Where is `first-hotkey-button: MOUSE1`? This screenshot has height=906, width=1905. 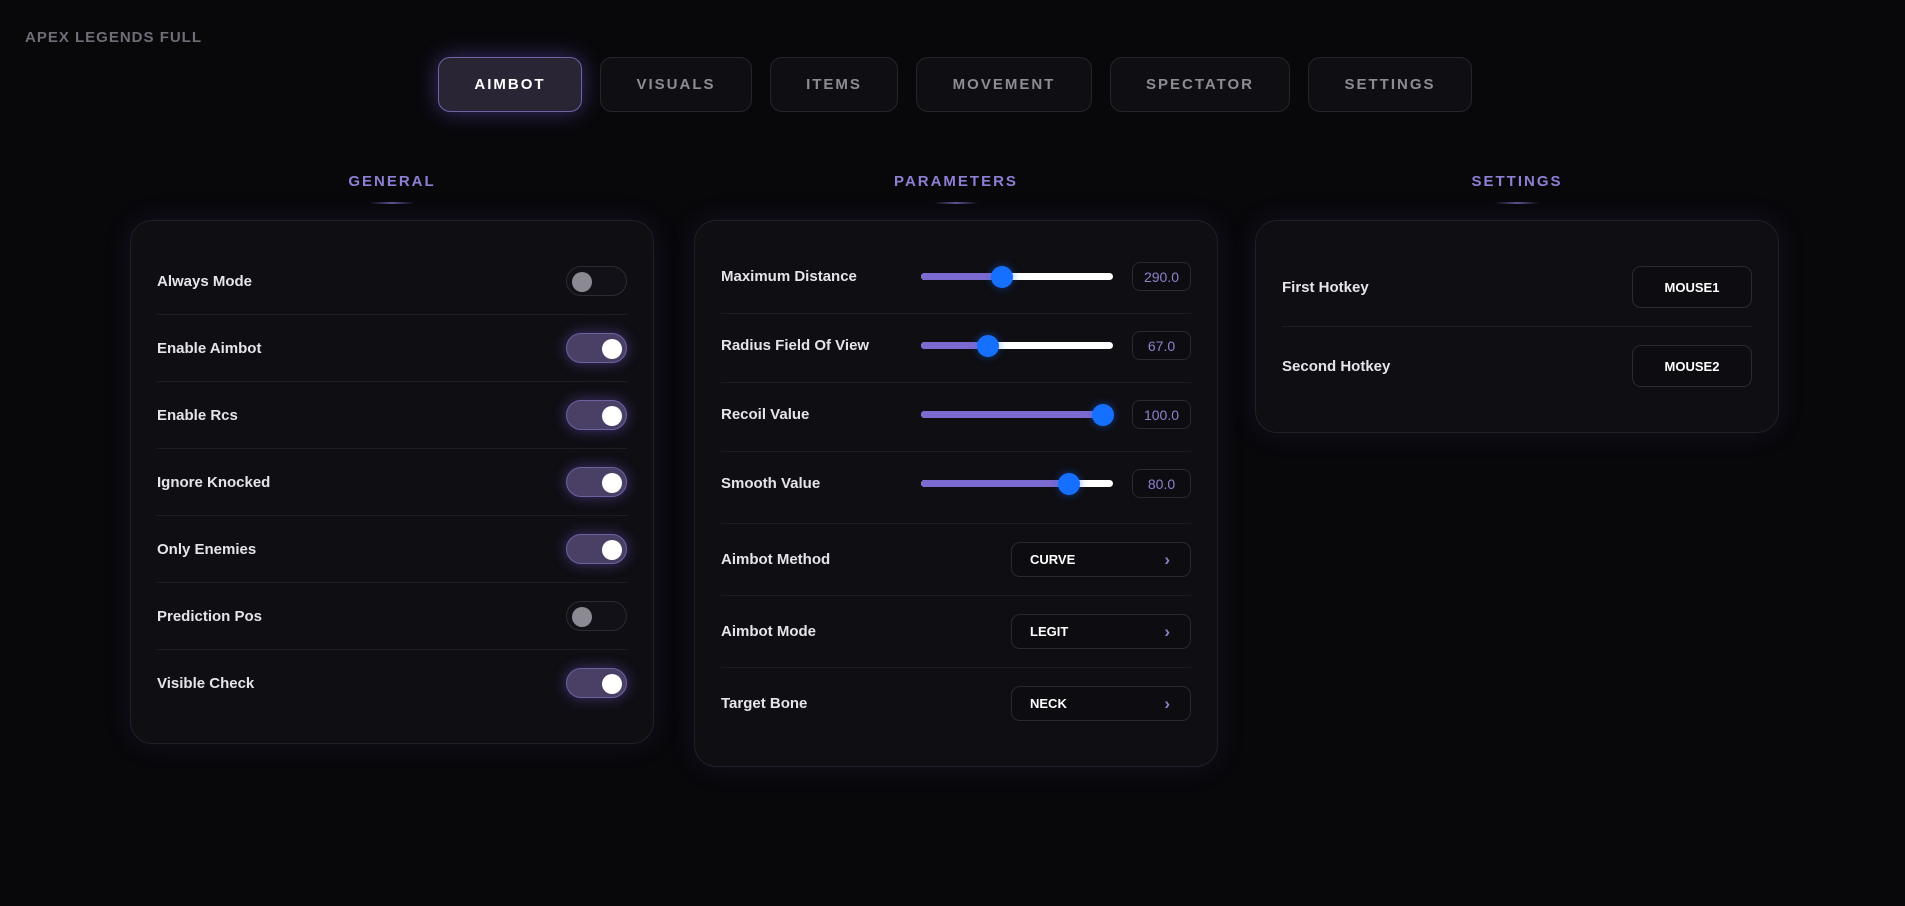 first-hotkey-button: MOUSE1 is located at coordinates (1692, 287).